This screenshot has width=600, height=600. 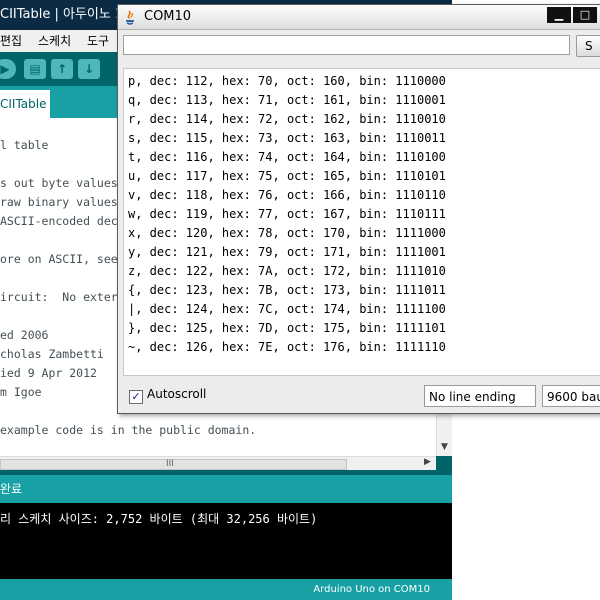 What do you see at coordinates (168, 16) in the screenshot?
I see `serial-monitor-title: COM10` at bounding box center [168, 16].